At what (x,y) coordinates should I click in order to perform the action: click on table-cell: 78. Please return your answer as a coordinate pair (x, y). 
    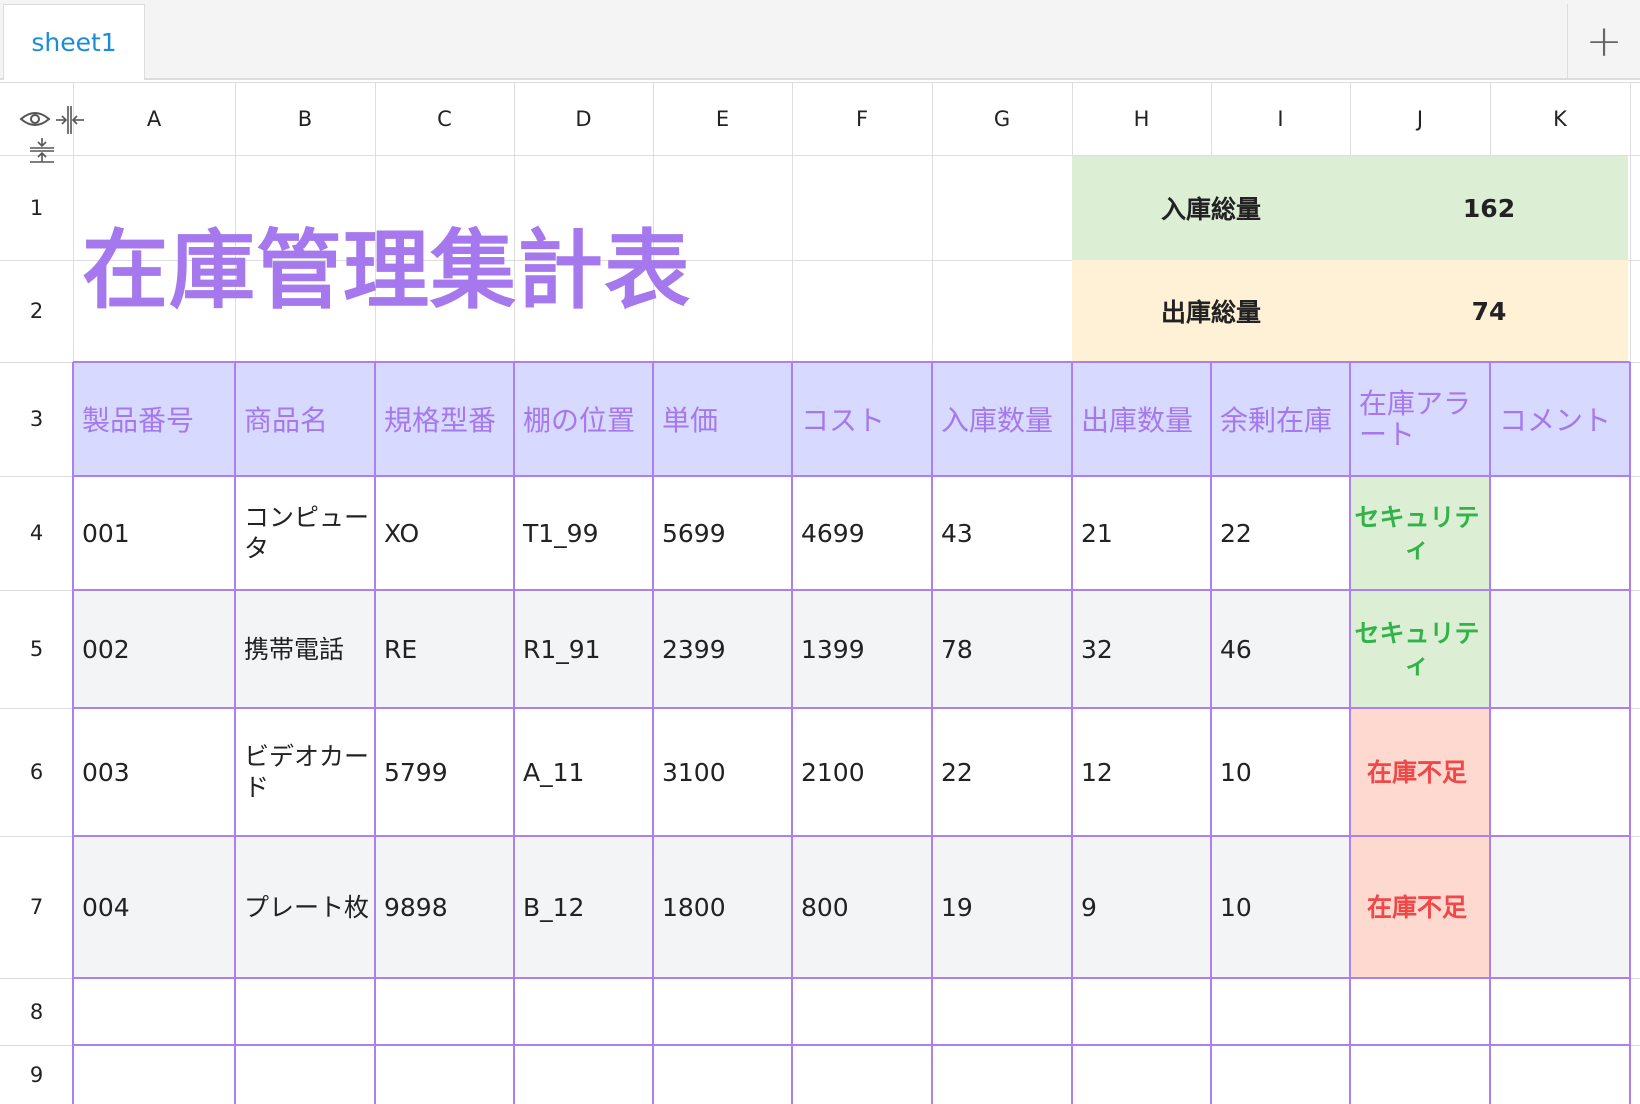
    Looking at the image, I should click on (1002, 649).